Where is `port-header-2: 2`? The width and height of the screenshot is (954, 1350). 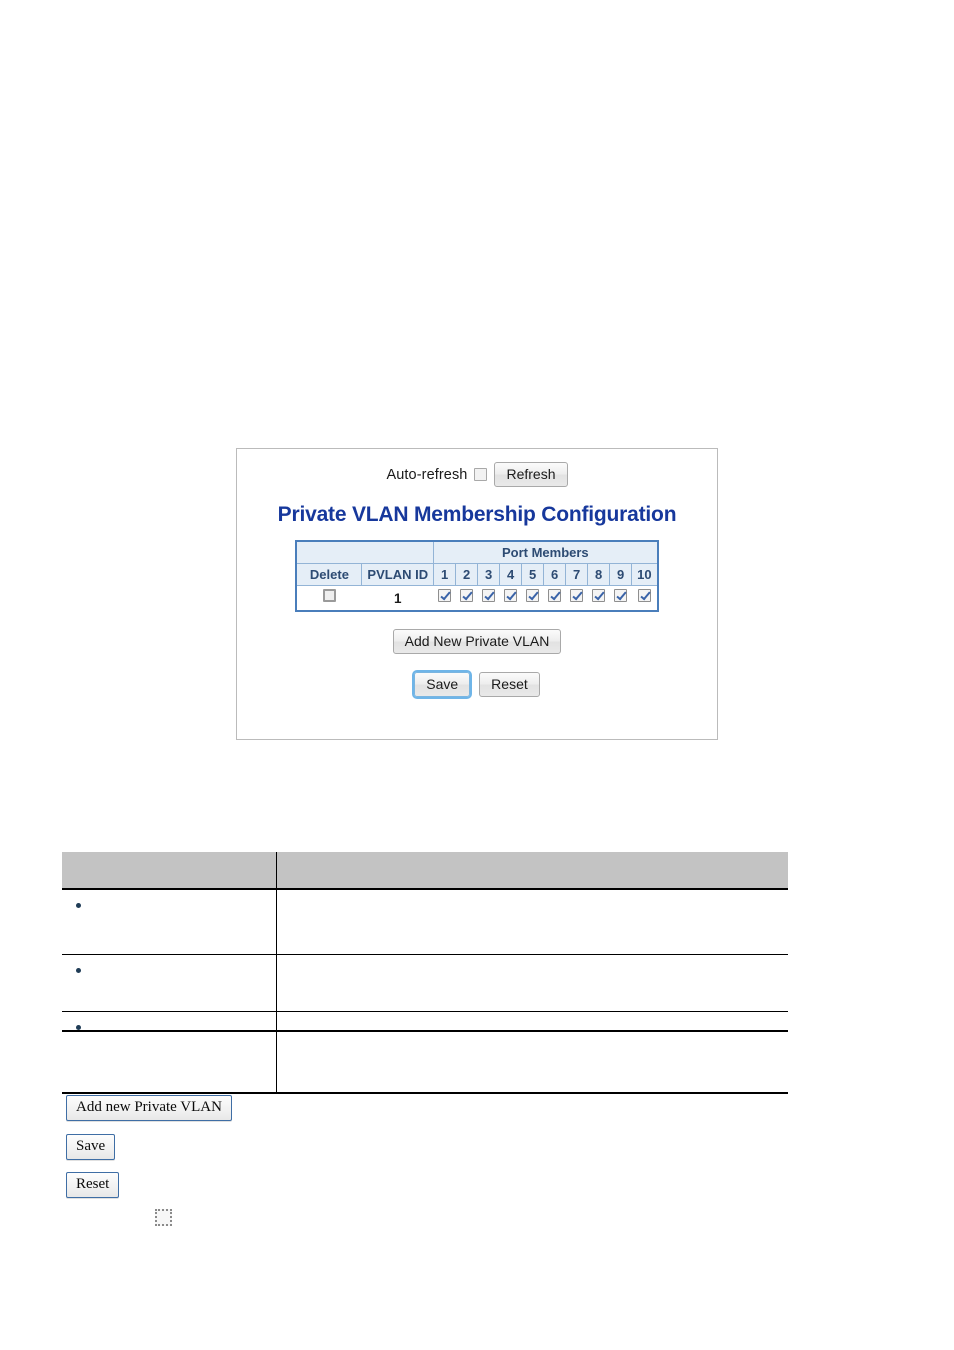 port-header-2: 2 is located at coordinates (467, 574).